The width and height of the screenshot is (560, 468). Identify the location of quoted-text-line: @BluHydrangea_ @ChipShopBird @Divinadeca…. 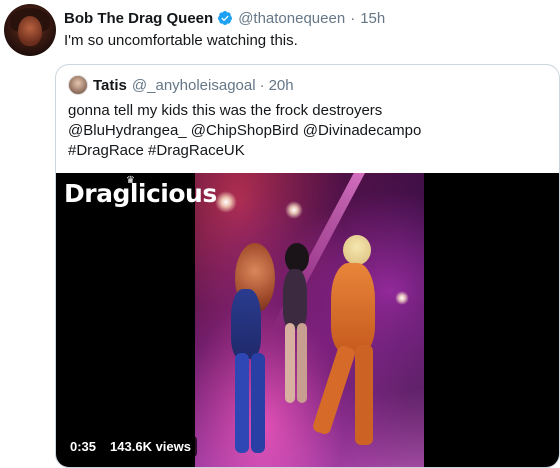
(245, 130).